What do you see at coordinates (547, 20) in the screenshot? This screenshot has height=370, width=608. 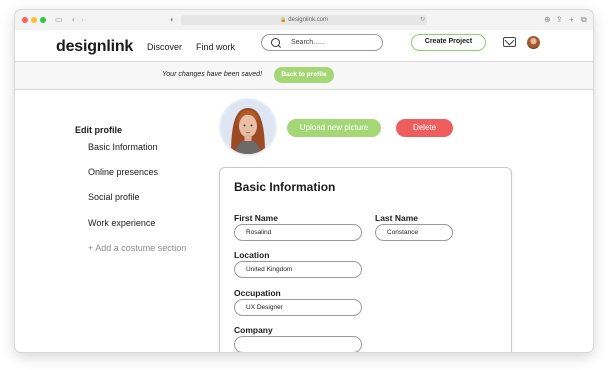 I see `download-icon: ⊕` at bounding box center [547, 20].